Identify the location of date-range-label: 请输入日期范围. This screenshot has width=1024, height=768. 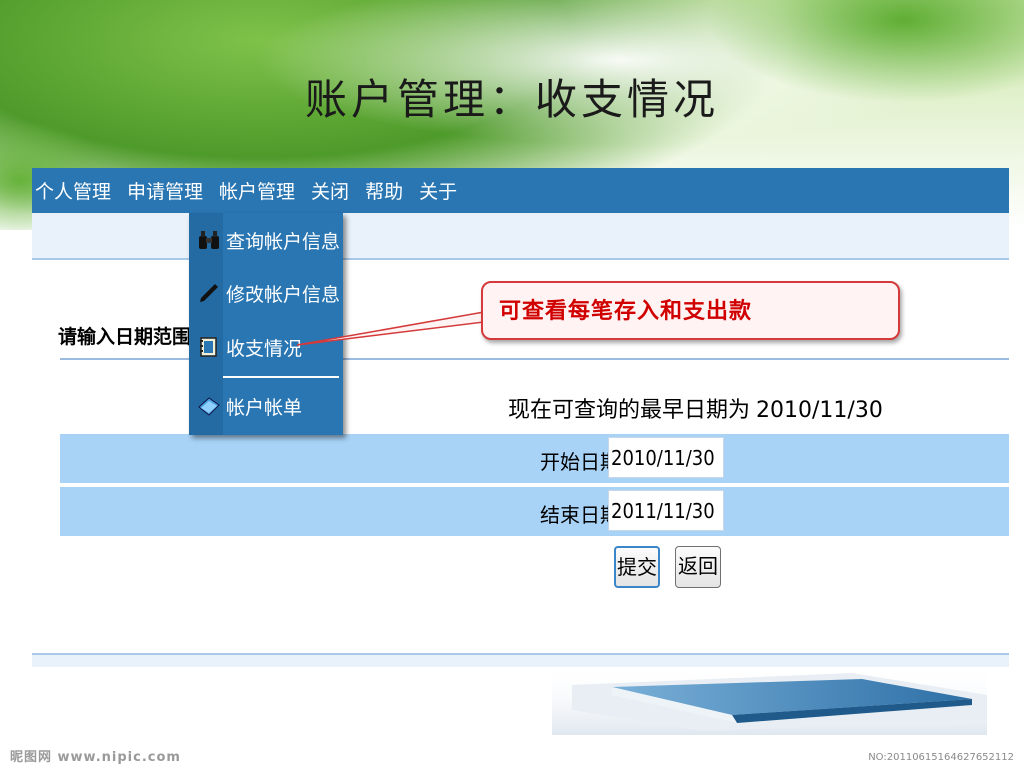
(125, 337).